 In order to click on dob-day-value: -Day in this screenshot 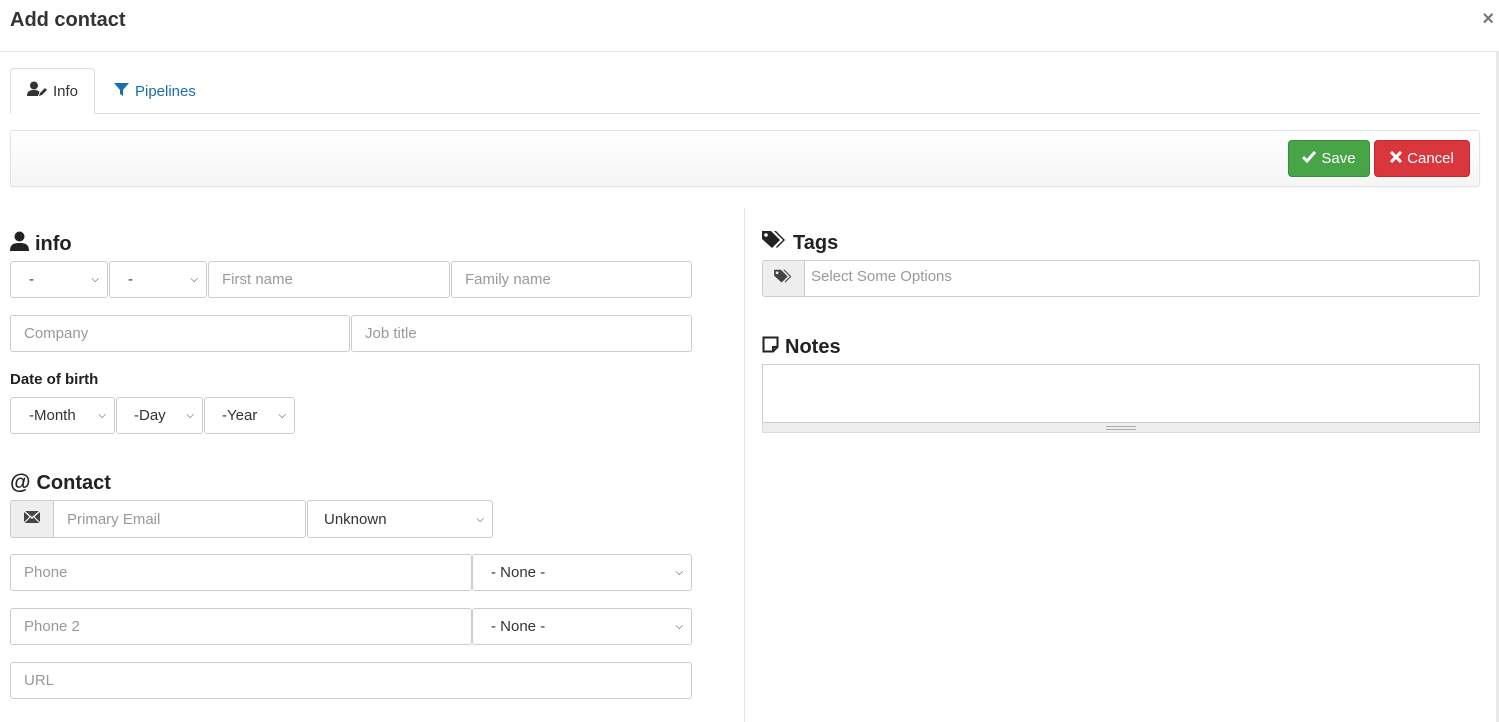, I will do `click(150, 415)`.